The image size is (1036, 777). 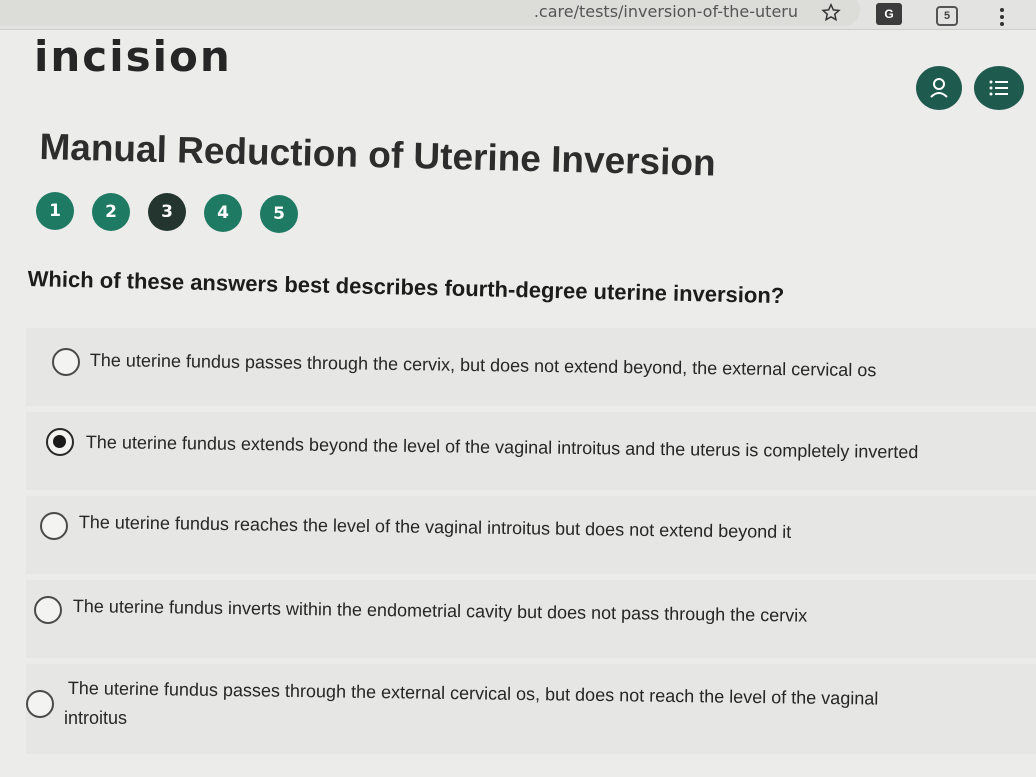 What do you see at coordinates (223, 213) in the screenshot?
I see `step-4-button: 4` at bounding box center [223, 213].